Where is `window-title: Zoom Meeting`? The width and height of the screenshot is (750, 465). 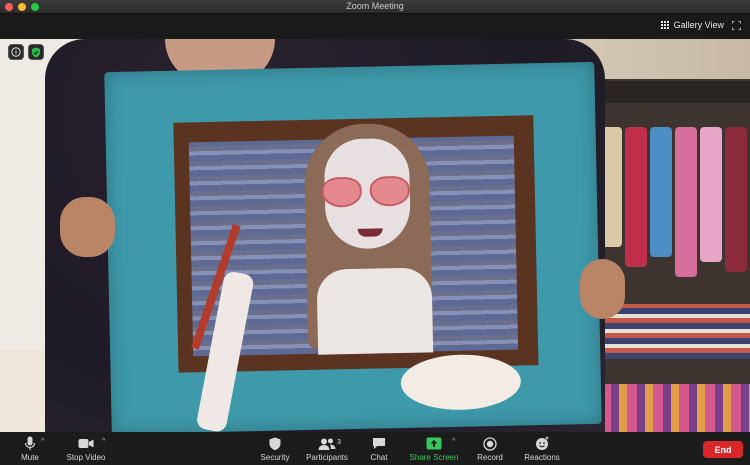
window-title: Zoom Meeting is located at coordinates (375, 6).